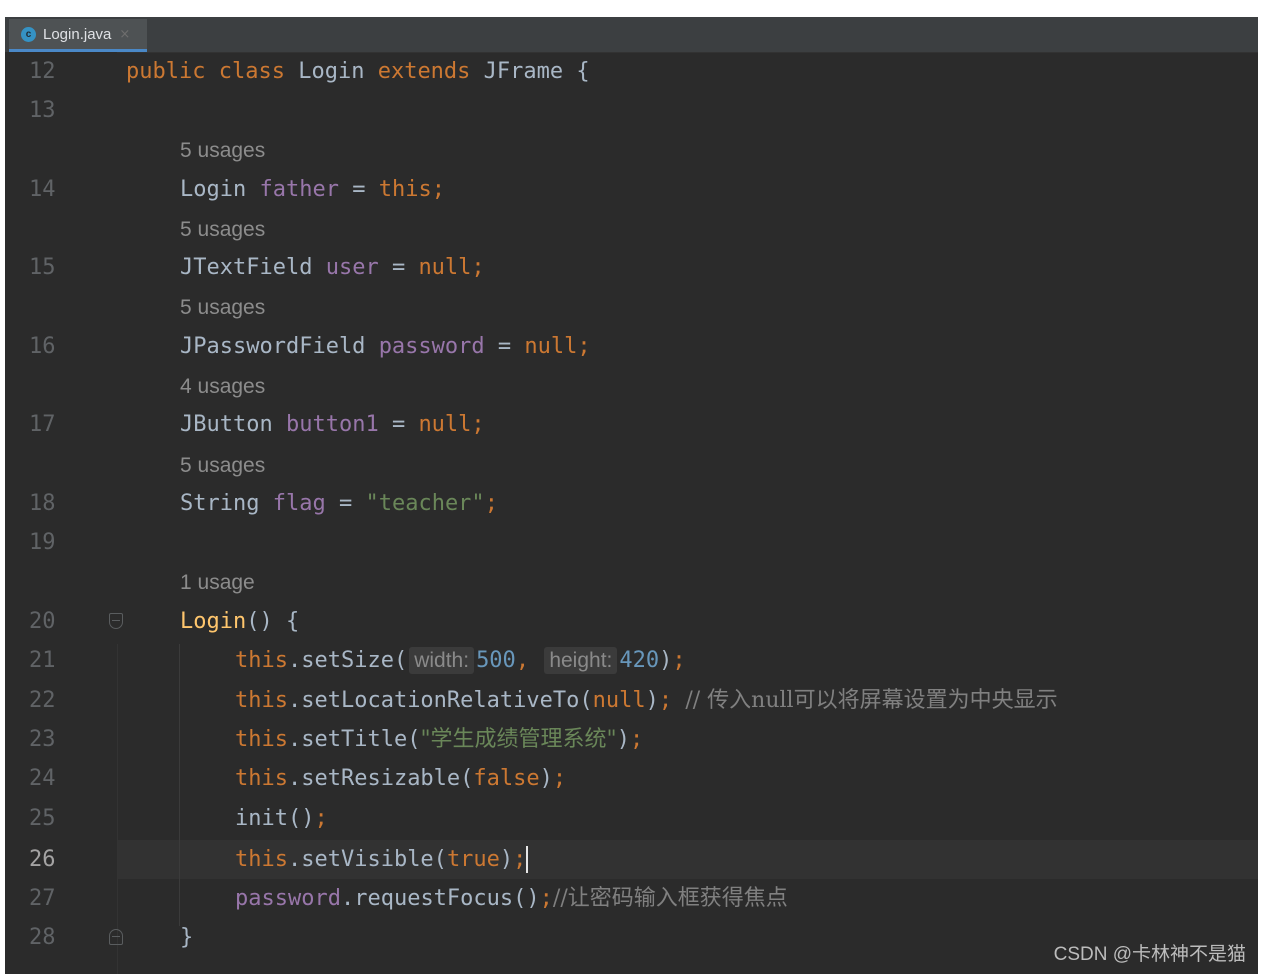  Describe the element at coordinates (358, 71) in the screenshot. I see `code-text: public class Login extends JFrame {` at that location.